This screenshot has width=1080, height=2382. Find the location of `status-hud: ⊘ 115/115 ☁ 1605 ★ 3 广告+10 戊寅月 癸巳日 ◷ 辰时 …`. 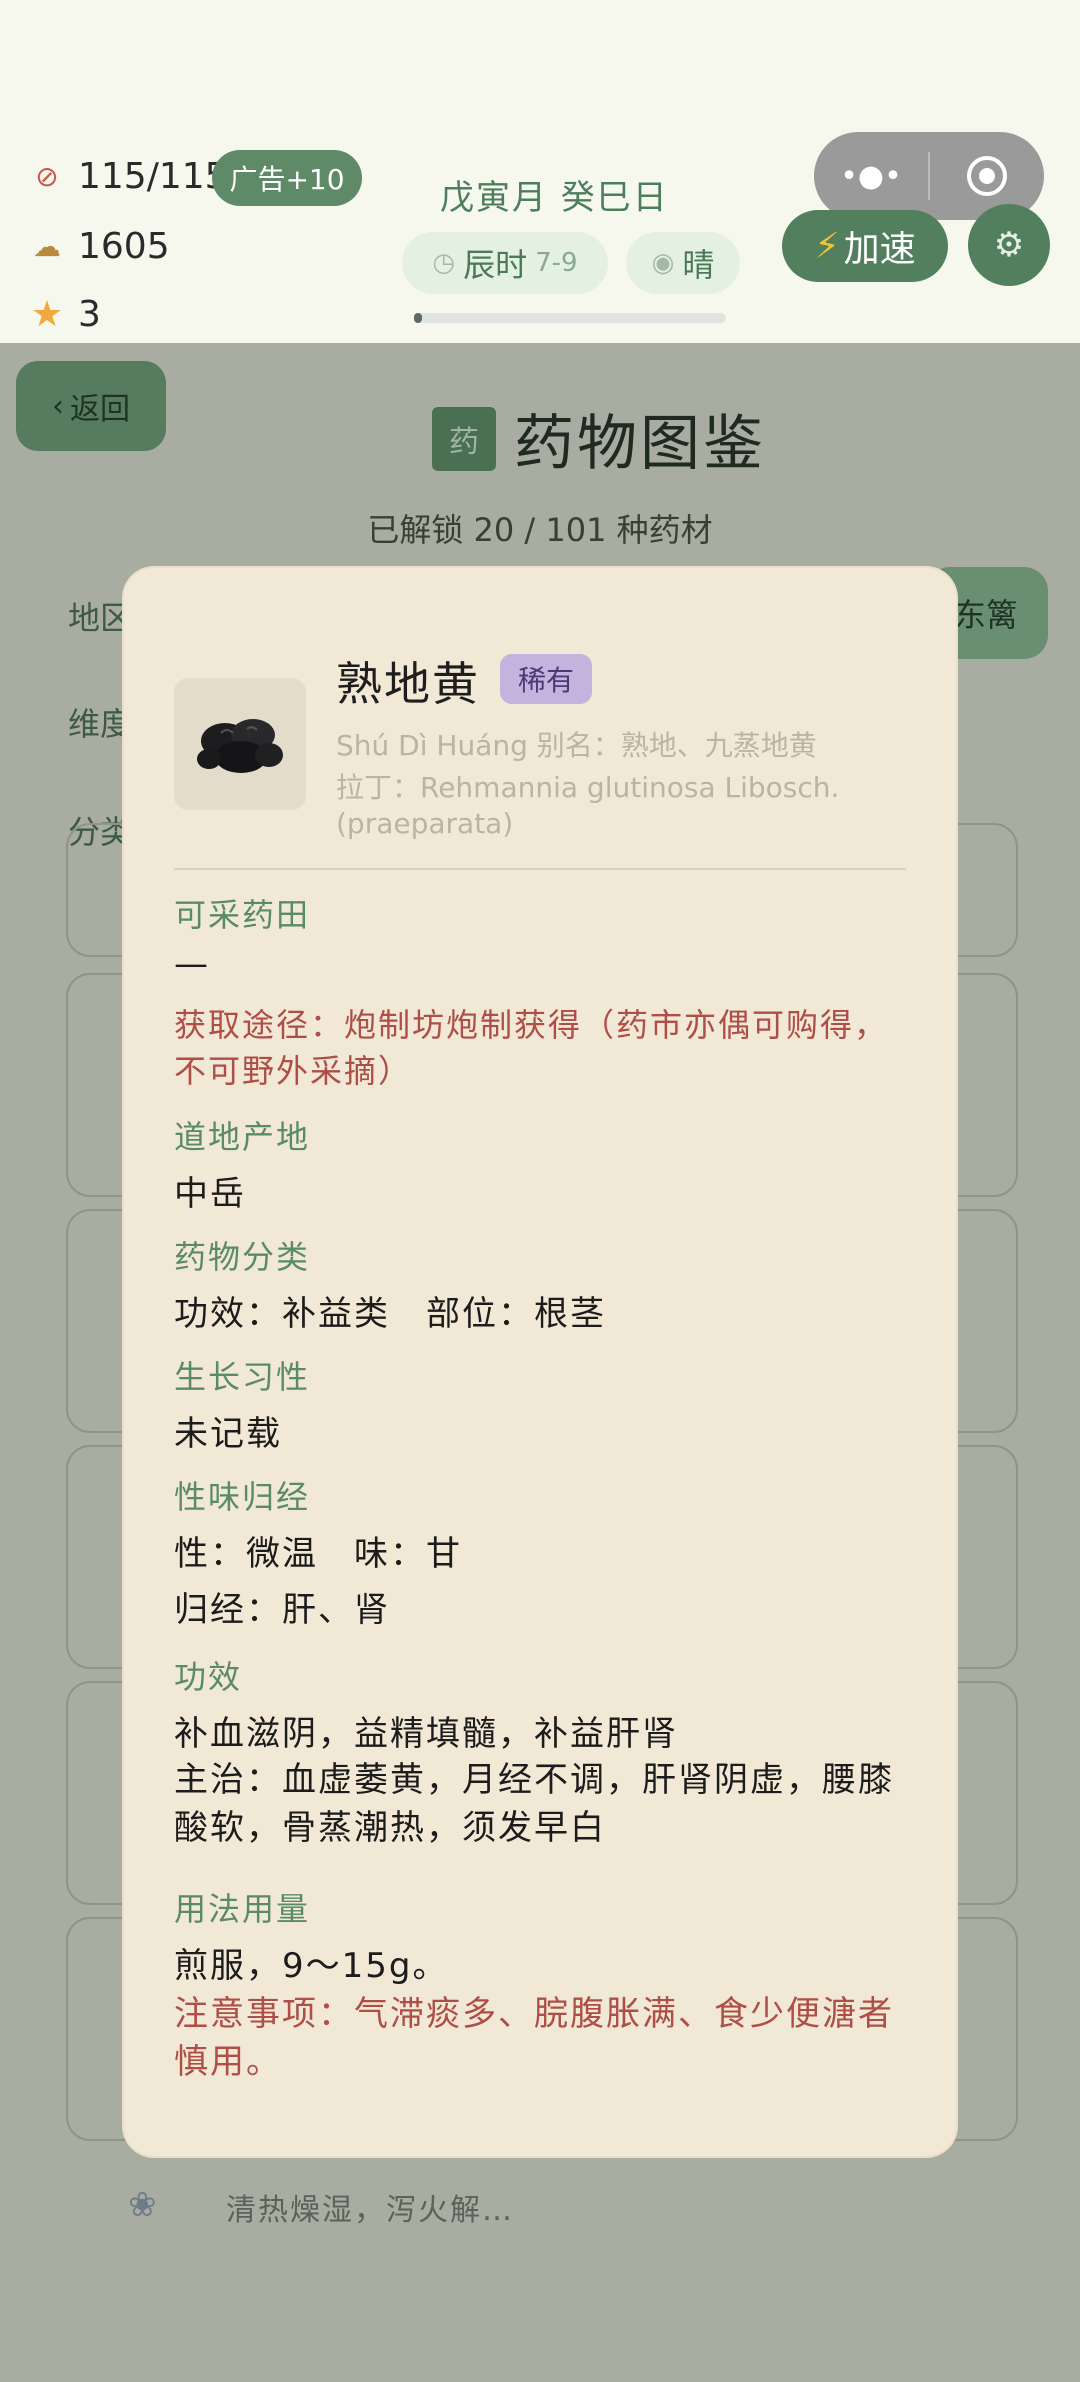

status-hud: ⊘ 115/115 ☁ 1605 ★ 3 广告+10 戊寅月 癸巳日 ◷ 辰时 … is located at coordinates (540, 171).